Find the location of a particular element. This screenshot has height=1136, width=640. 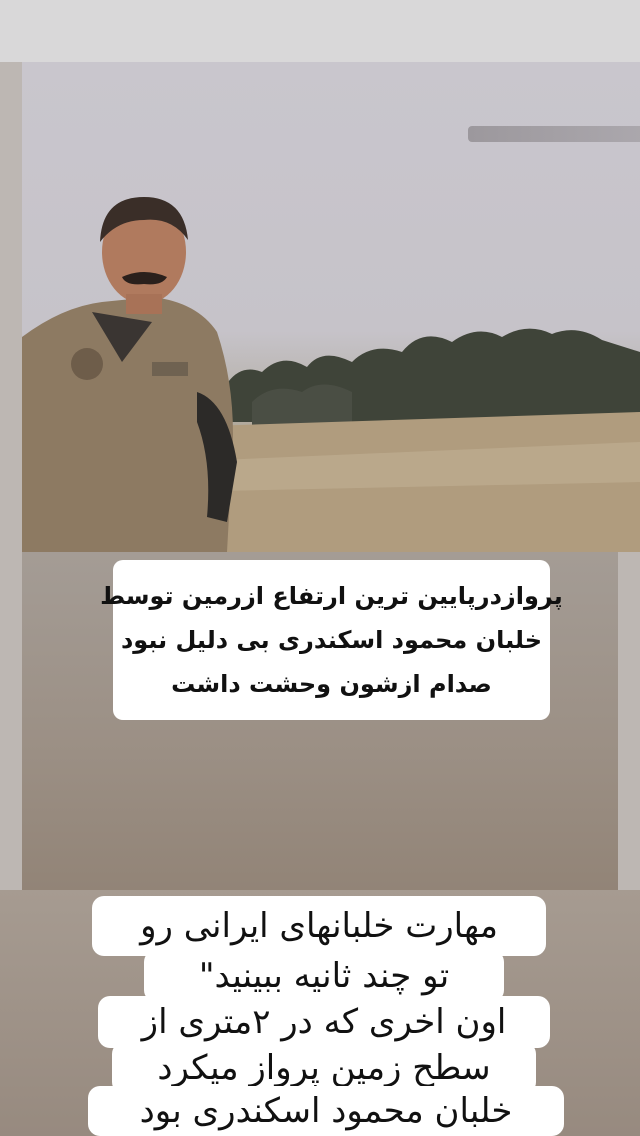

suit-patch is located at coordinates (87, 364).